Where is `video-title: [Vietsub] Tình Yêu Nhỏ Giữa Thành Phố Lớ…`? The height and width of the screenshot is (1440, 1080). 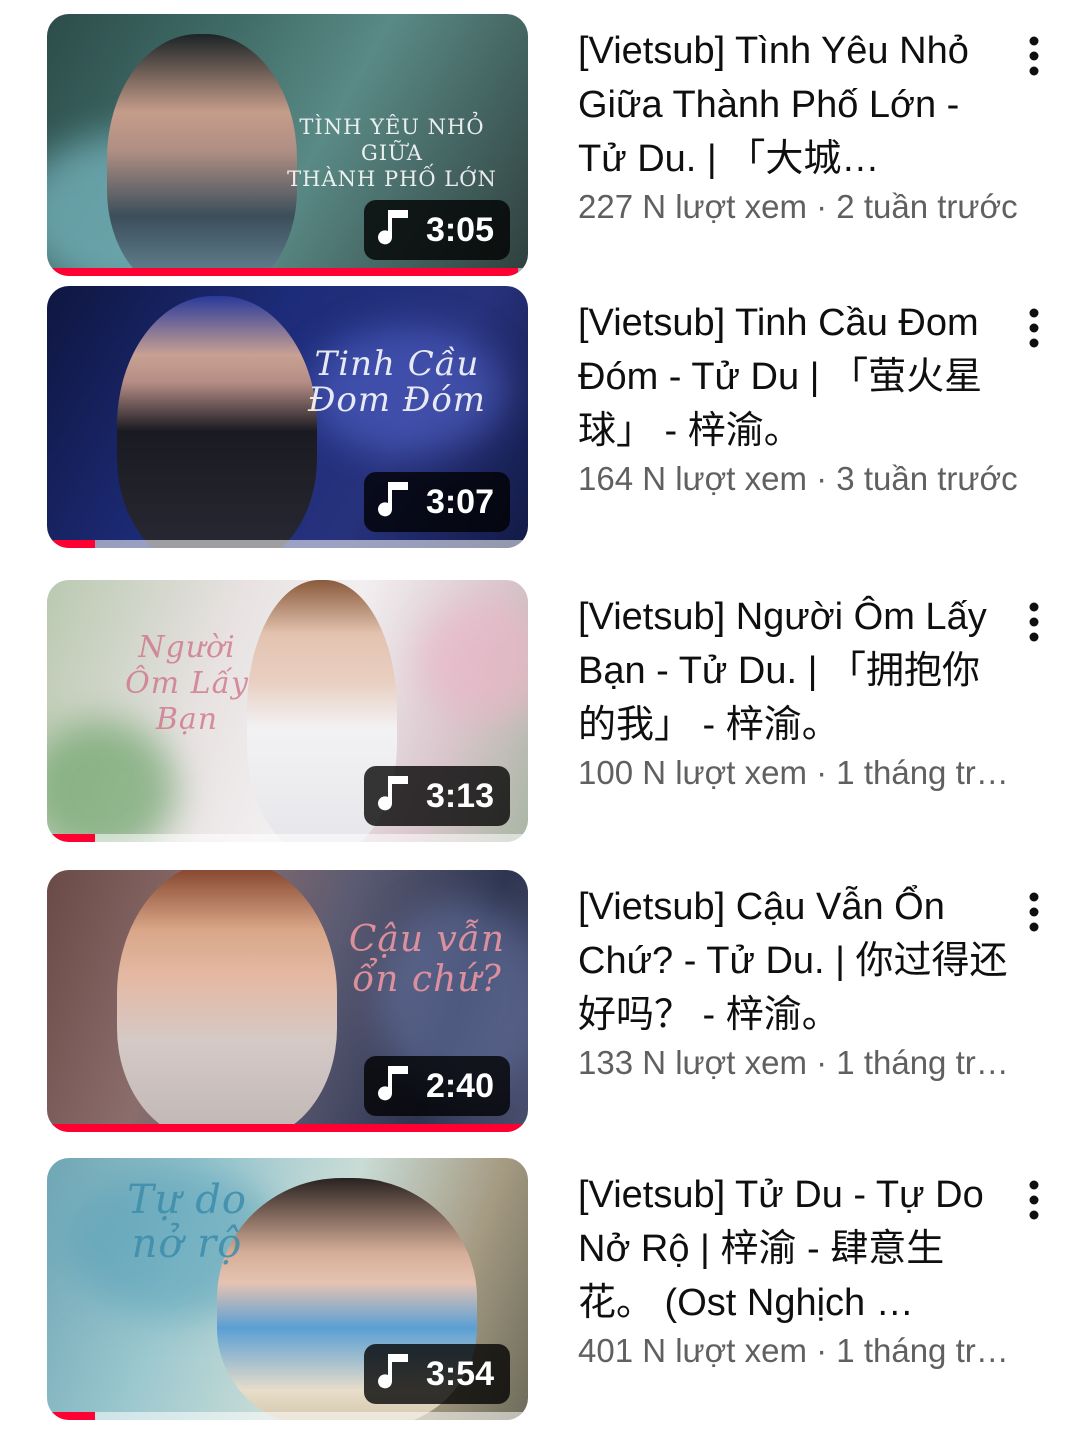 video-title: [Vietsub] Tình Yêu Nhỏ Giữa Thành Phố Lớ… is located at coordinates (793, 105).